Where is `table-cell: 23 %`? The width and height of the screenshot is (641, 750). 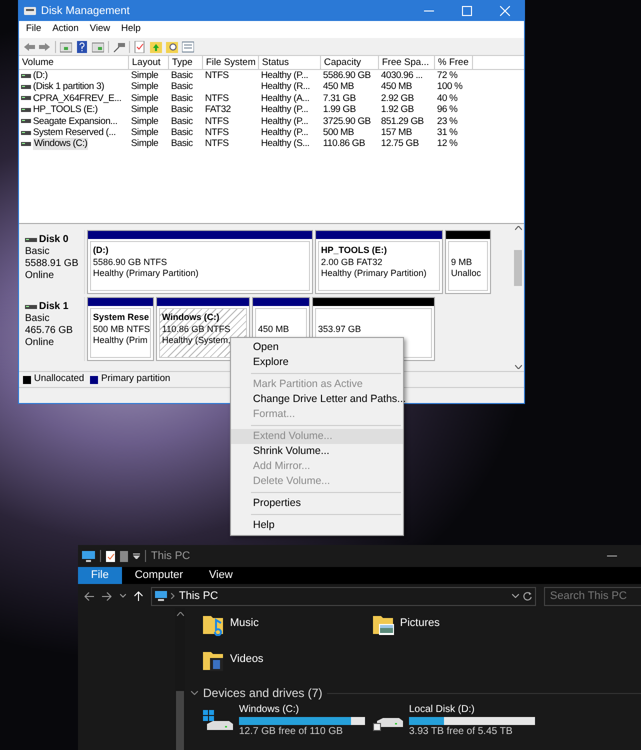 table-cell: 23 % is located at coordinates (447, 121).